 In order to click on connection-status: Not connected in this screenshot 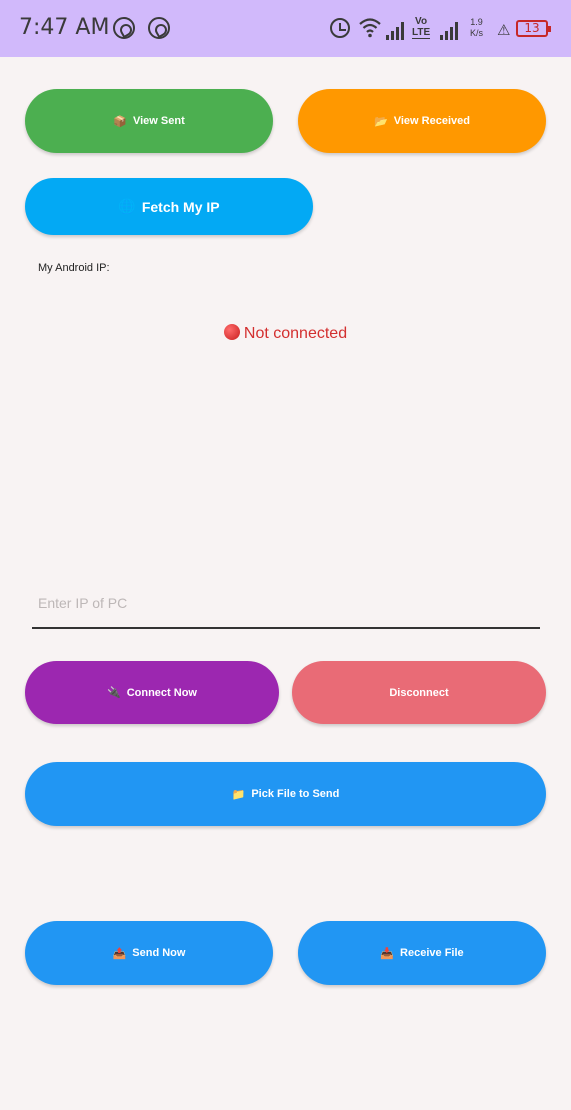, I will do `click(285, 333)`.